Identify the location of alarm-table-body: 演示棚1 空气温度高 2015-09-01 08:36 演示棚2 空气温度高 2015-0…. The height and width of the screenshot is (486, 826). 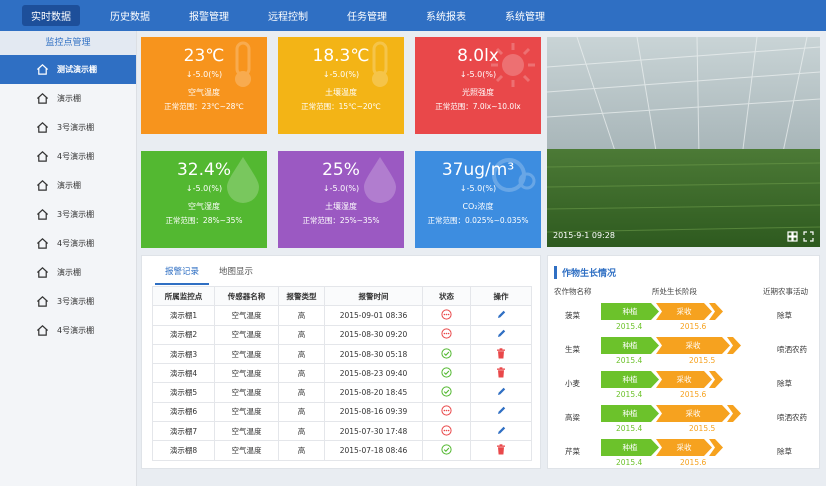
(342, 383).